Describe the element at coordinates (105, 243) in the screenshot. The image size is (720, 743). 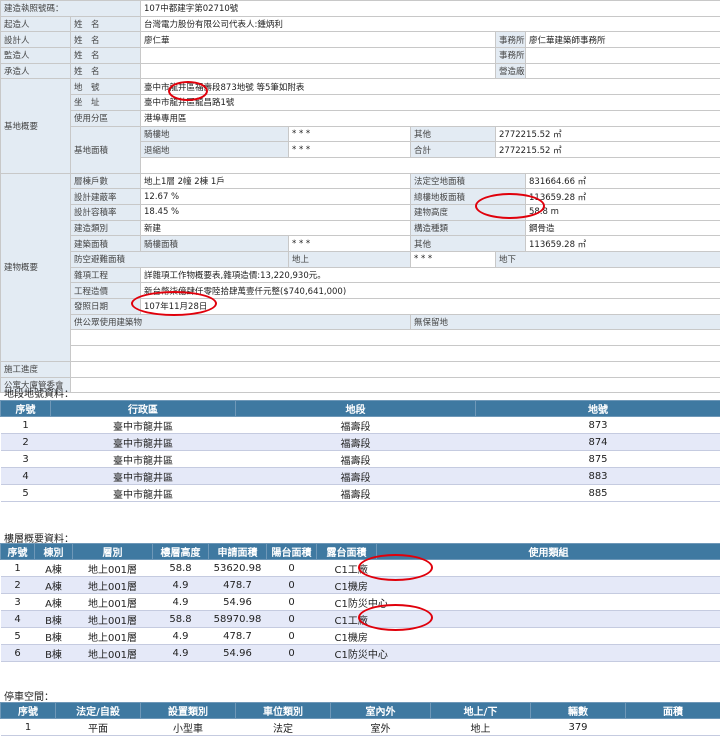
I see `permit-label: 建築面積` at that location.